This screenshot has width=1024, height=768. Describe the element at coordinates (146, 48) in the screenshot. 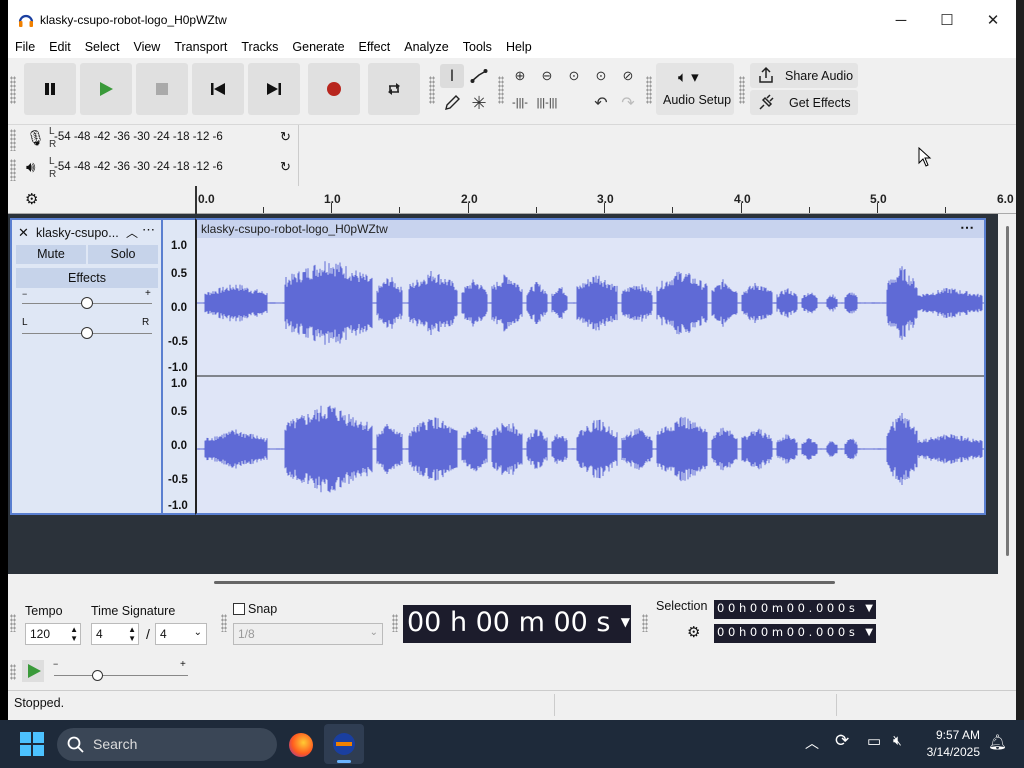

I see `menu-view: View` at that location.